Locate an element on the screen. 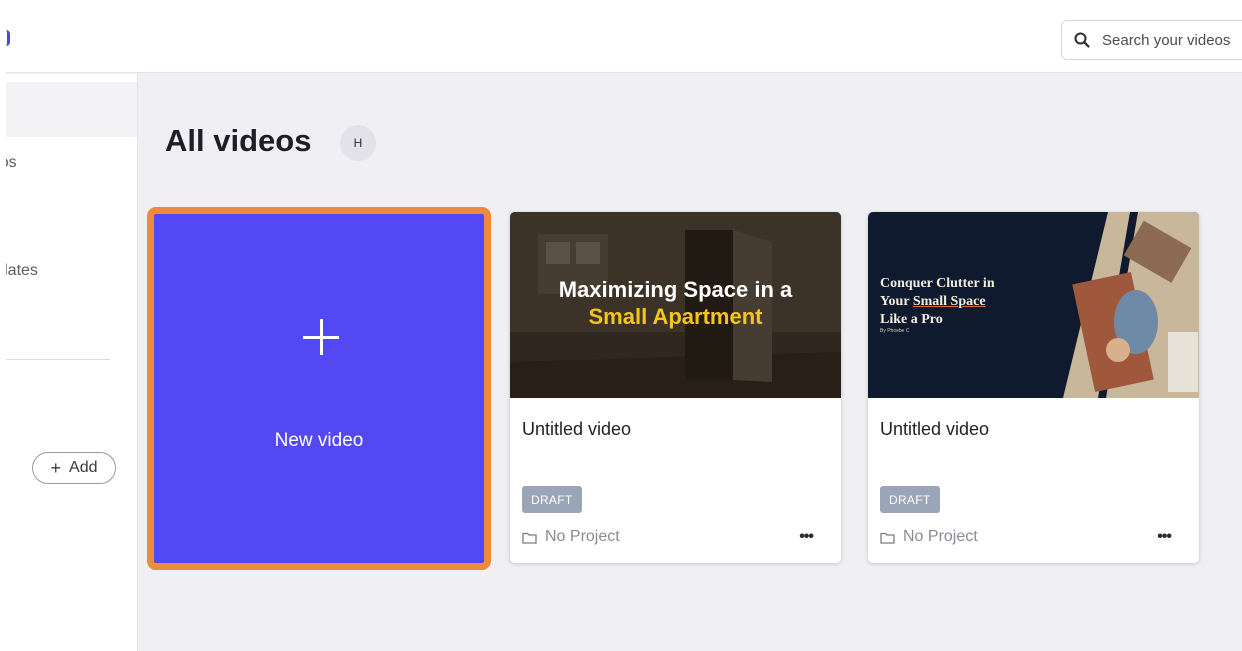 The width and height of the screenshot is (1242, 651). top-bar is located at coordinates (624, 39).